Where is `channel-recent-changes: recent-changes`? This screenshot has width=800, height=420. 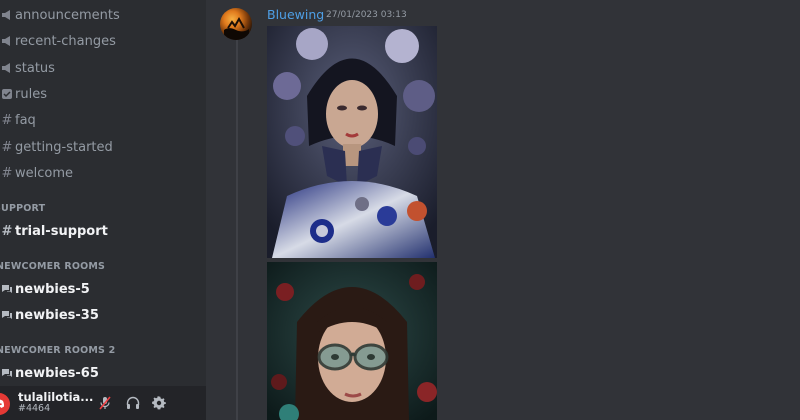 channel-recent-changes: recent-changes is located at coordinates (100, 41).